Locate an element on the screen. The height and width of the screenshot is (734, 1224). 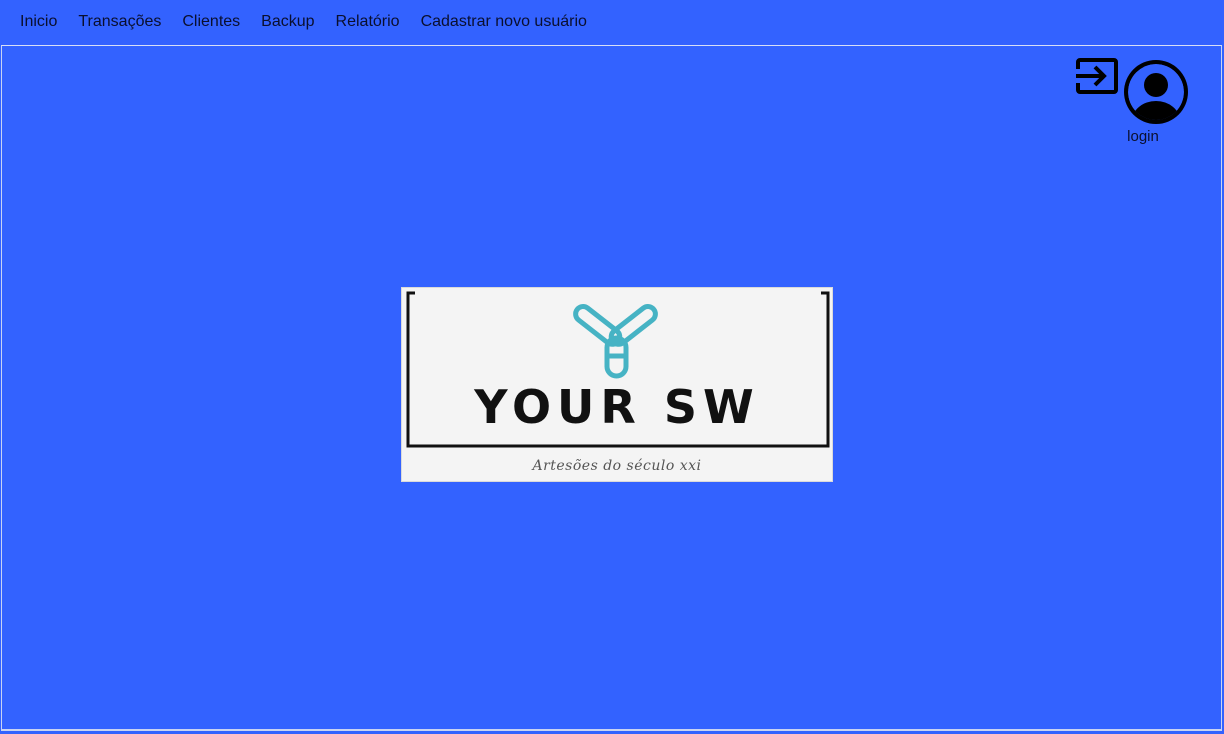
menu-item-backup: Backup is located at coordinates (287, 22).